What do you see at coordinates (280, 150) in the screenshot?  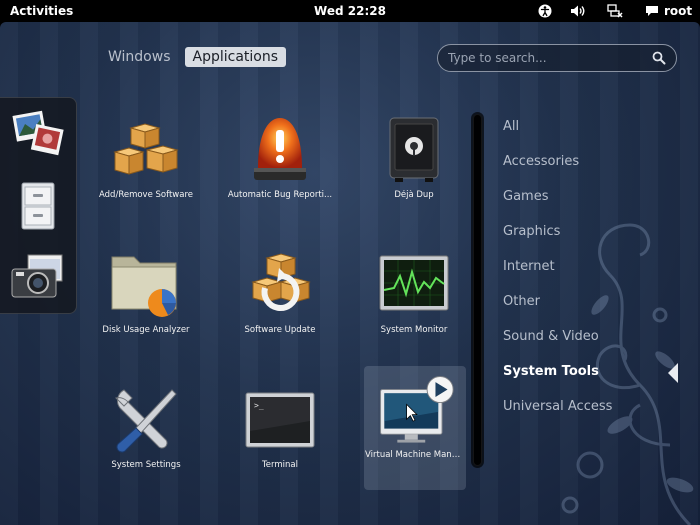 I see `alert-beacon-icon` at bounding box center [280, 150].